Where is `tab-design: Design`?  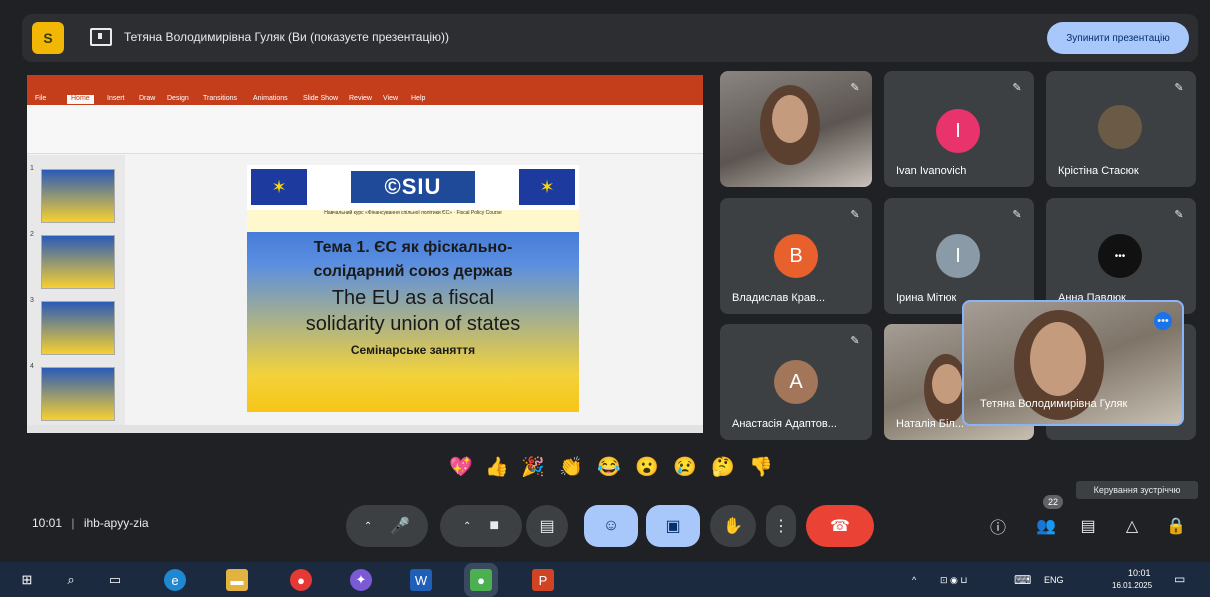 tab-design: Design is located at coordinates (178, 99).